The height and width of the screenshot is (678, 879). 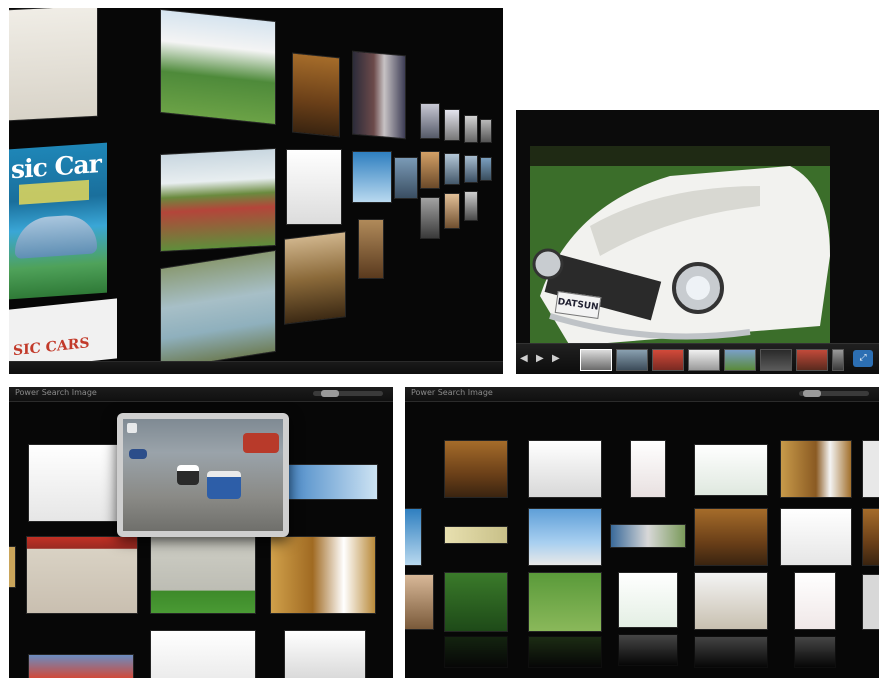 I want to click on classic-cars-card: SIC CARS, so click(x=63, y=334).